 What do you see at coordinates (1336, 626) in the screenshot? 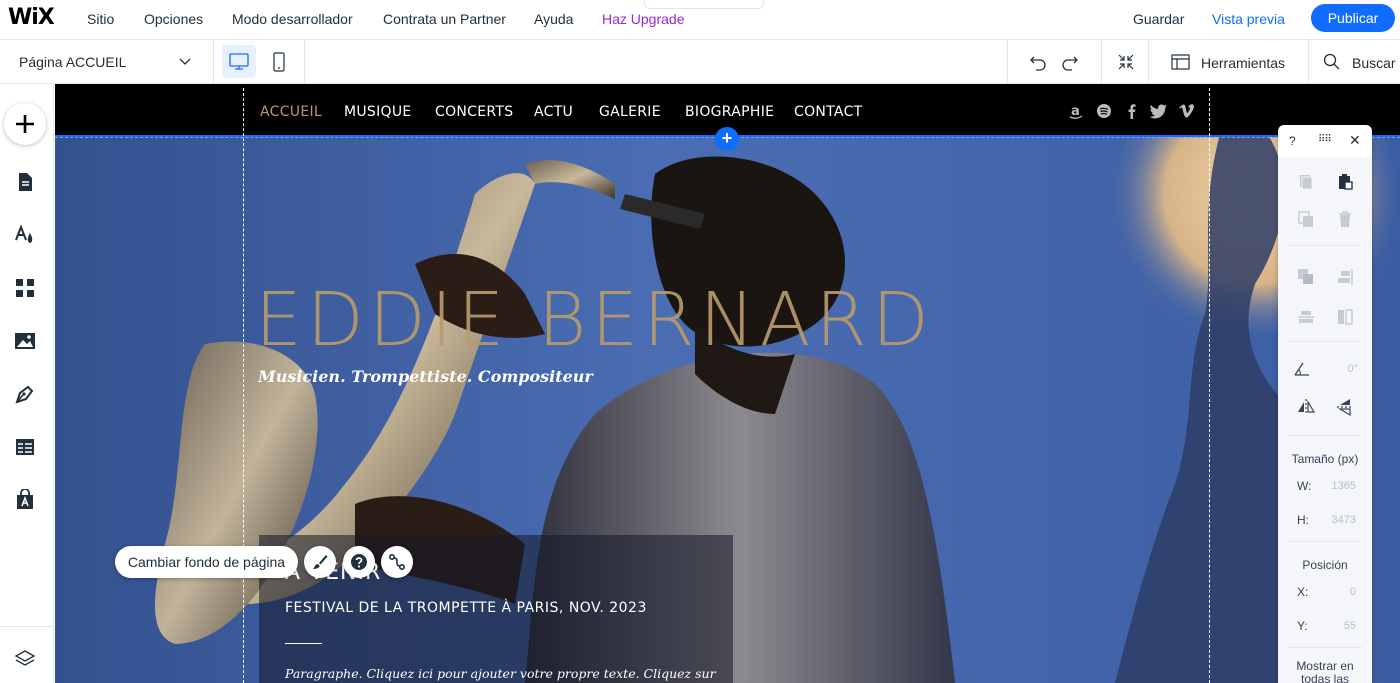
I see `y-value: 55` at bounding box center [1336, 626].